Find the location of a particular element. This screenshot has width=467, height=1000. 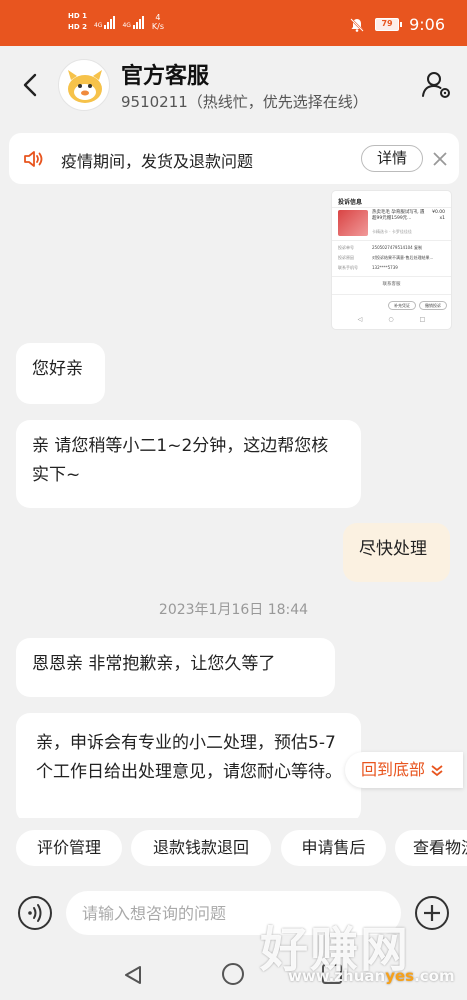

status-left: HD 1 HD 2 4G 4G 4 K/s is located at coordinates (116, 22).